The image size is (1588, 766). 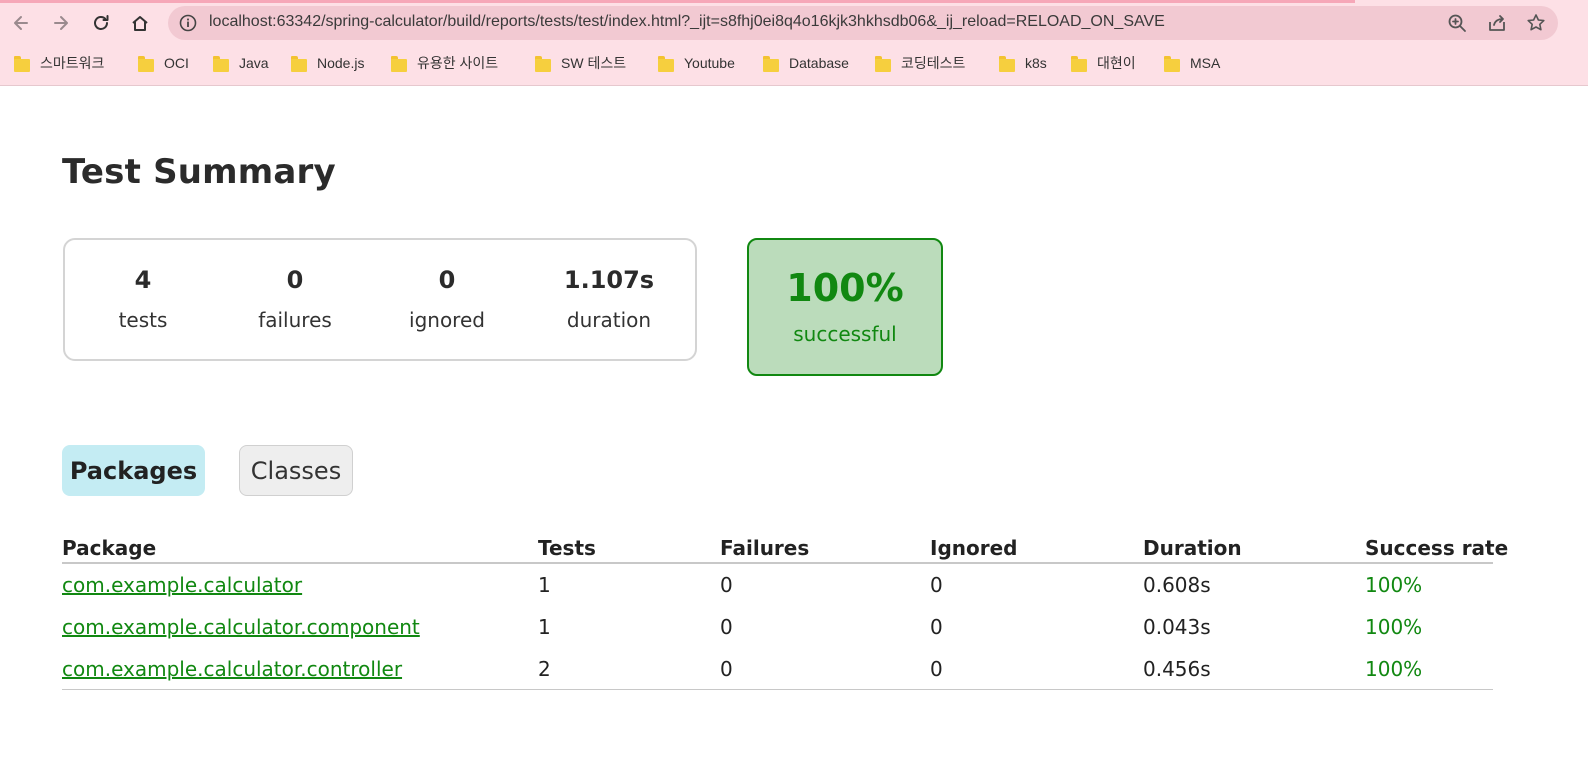 I want to click on bookmark-folder: k8s, so click(x=1023, y=63).